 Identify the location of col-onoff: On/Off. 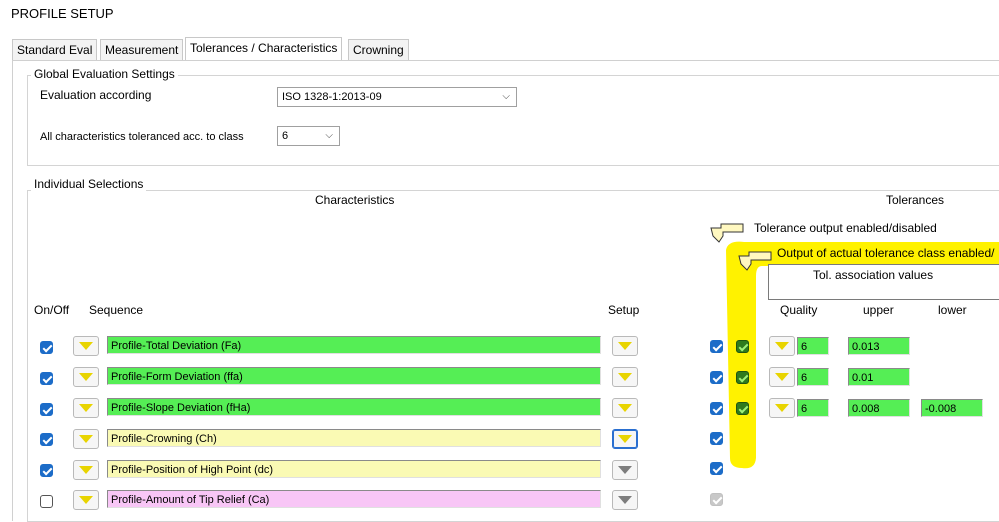
(52, 310).